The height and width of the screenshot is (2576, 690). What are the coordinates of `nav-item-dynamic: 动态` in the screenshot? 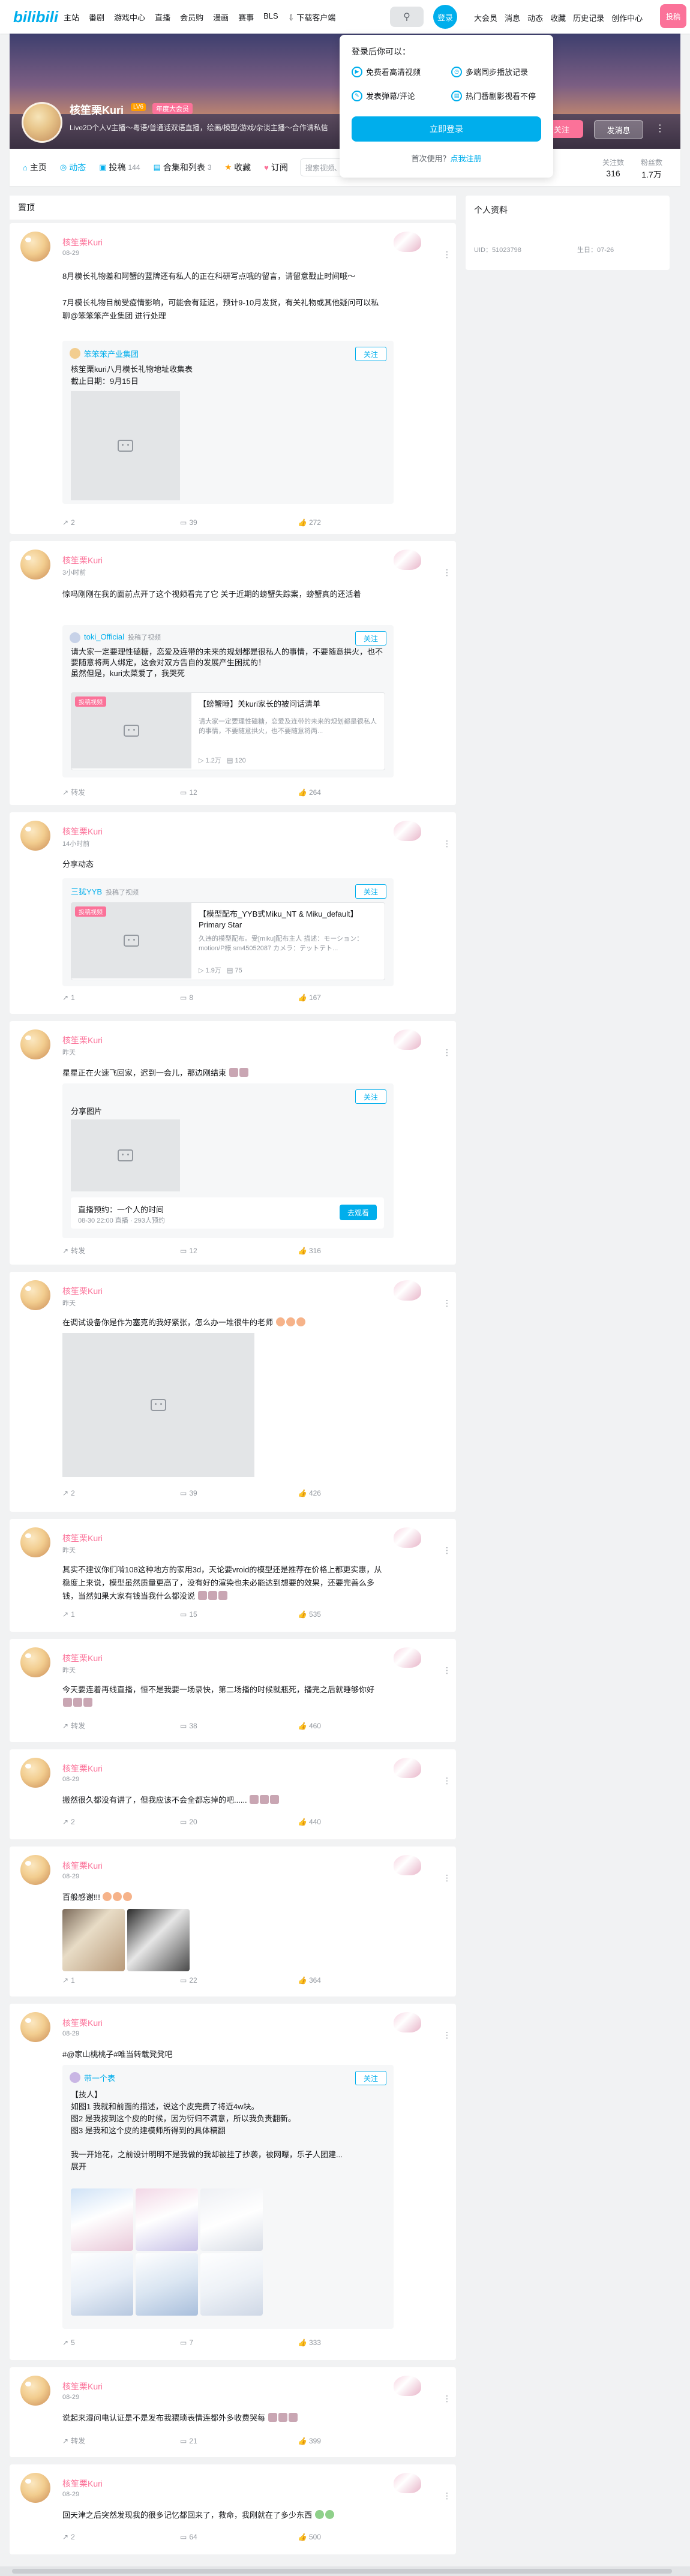 It's located at (535, 17).